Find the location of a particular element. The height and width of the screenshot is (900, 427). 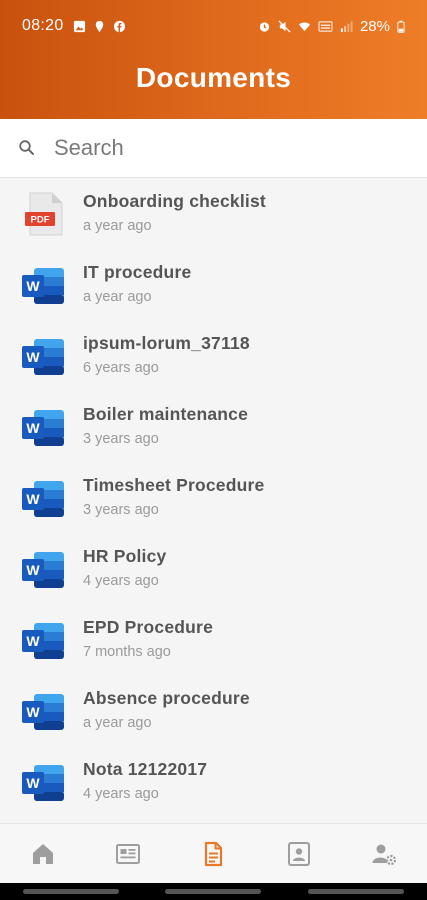

news-icon is located at coordinates (128, 854).